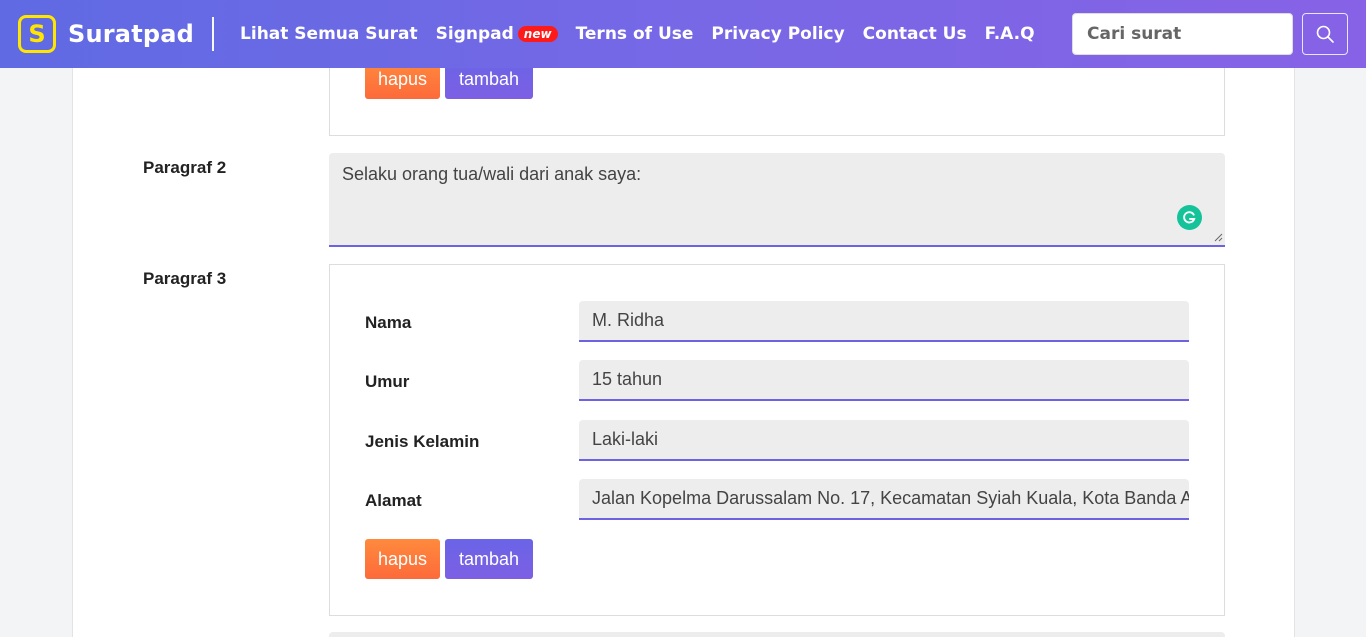 The image size is (1366, 637). I want to click on paragraf3-tambah-button: tambah, so click(489, 559).